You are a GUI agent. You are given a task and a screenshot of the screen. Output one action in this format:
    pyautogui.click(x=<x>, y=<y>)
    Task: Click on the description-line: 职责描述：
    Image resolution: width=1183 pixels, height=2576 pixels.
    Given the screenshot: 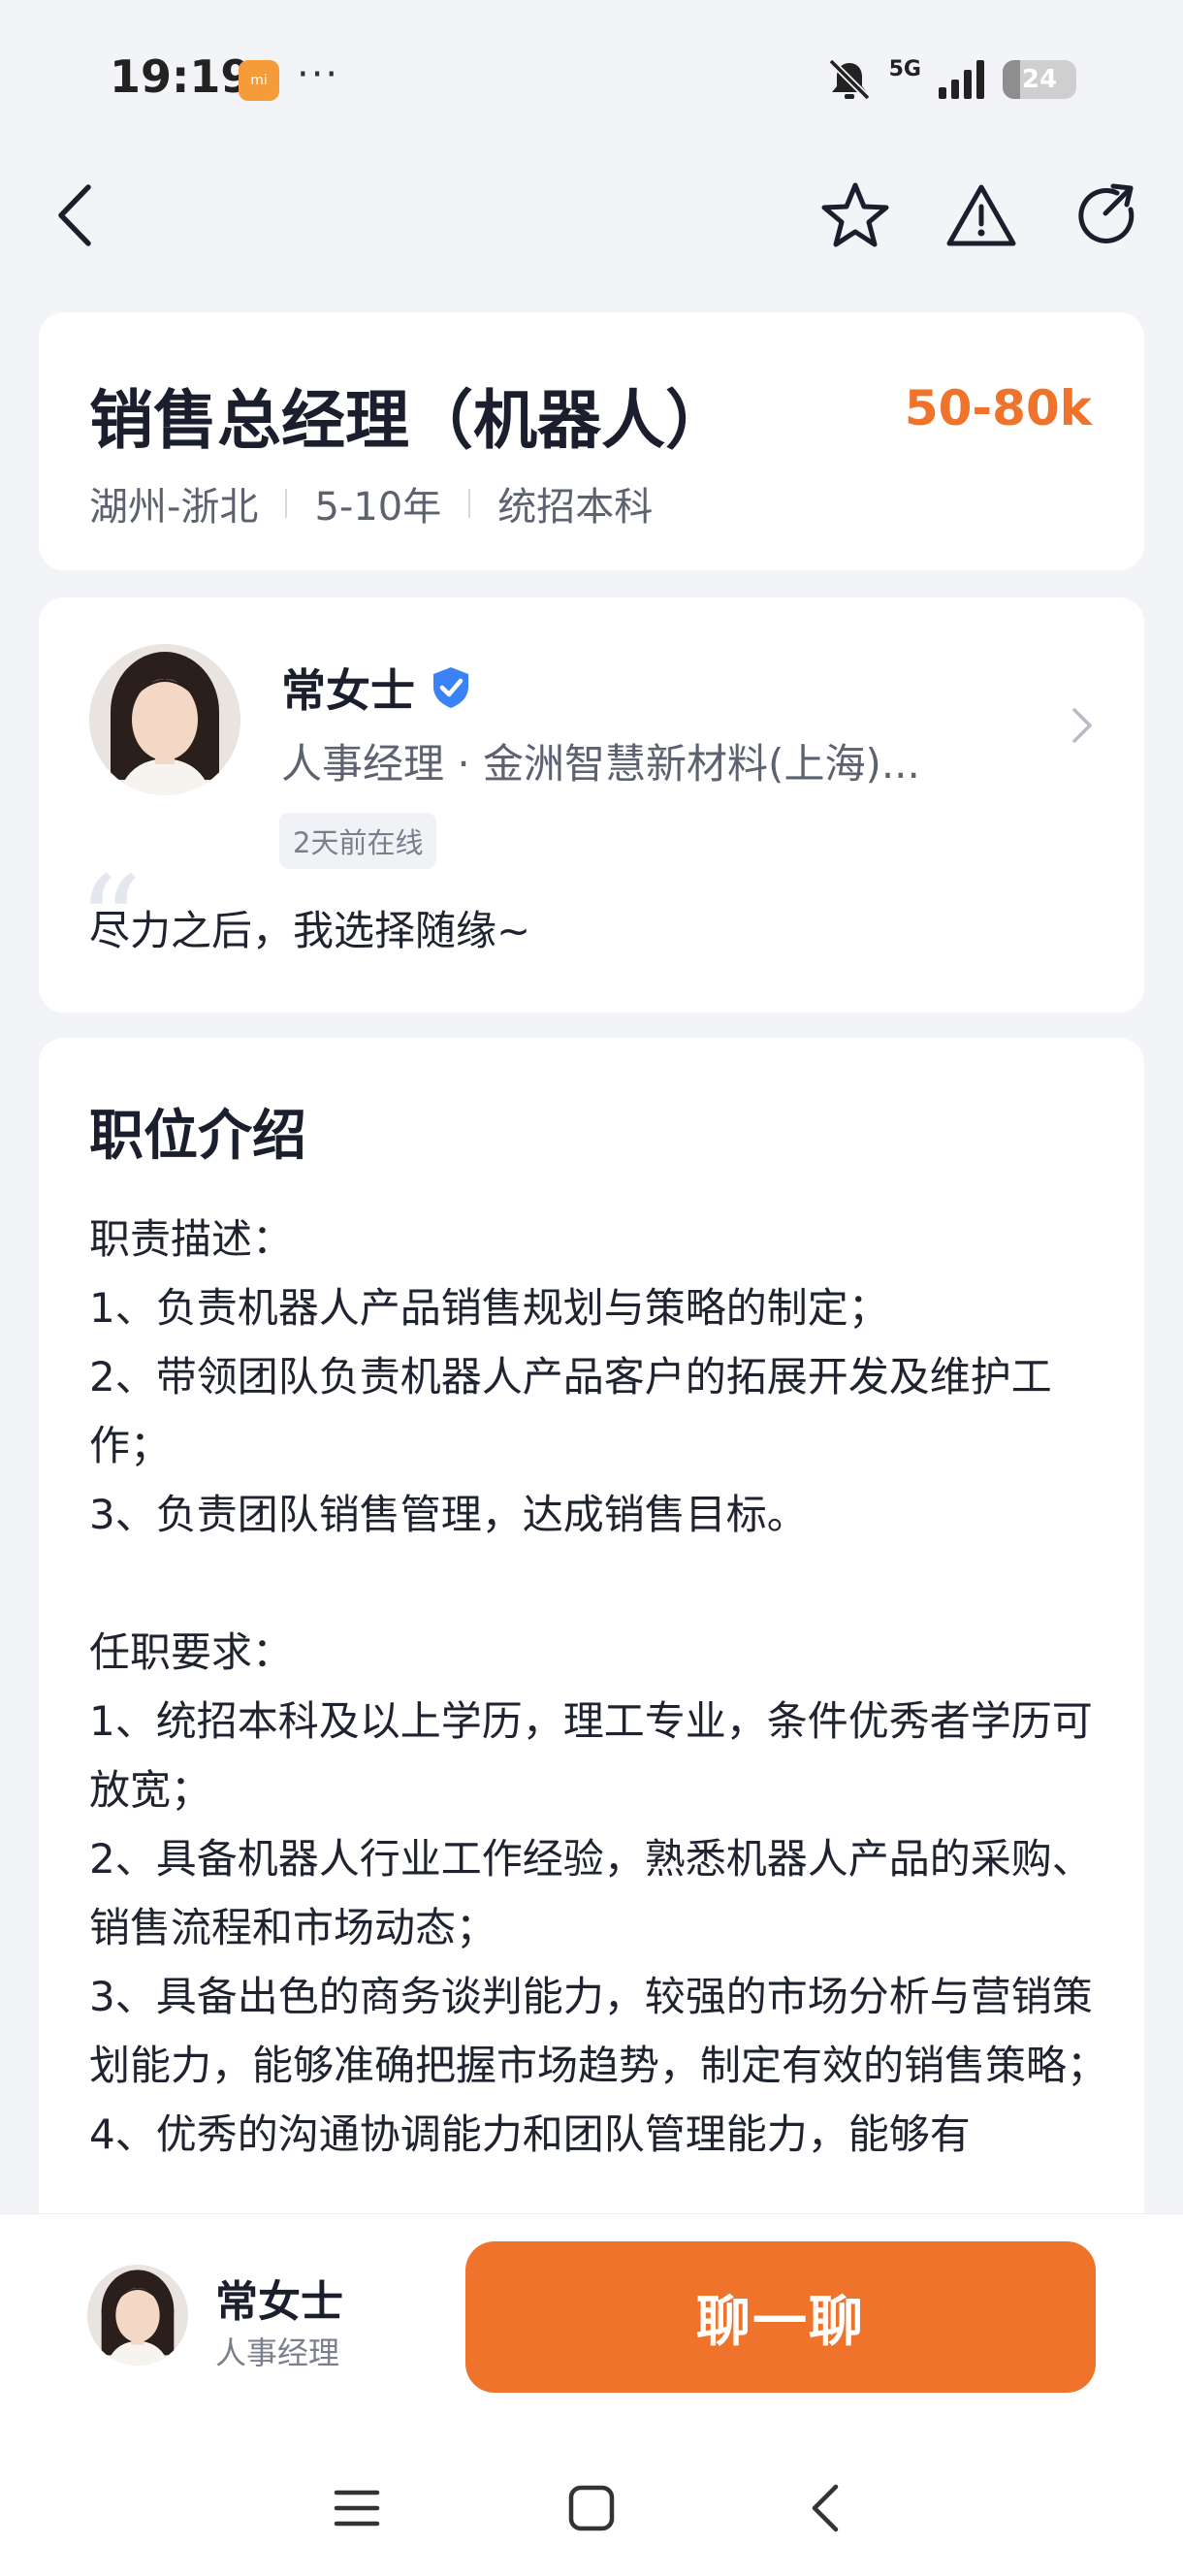 What is the action you would take?
    pyautogui.click(x=191, y=1239)
    